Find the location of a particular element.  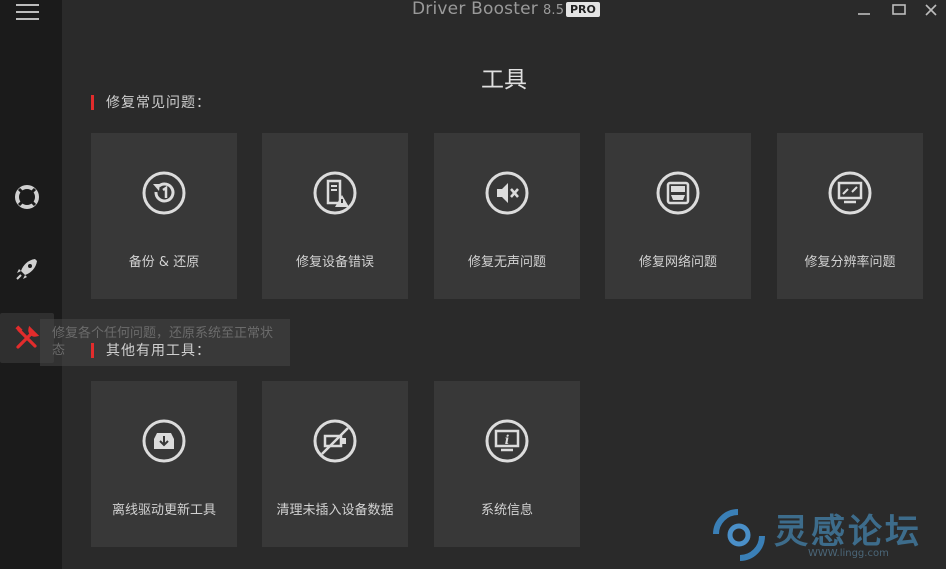

watermark-text: 灵感论坛 is located at coordinates (848, 532).